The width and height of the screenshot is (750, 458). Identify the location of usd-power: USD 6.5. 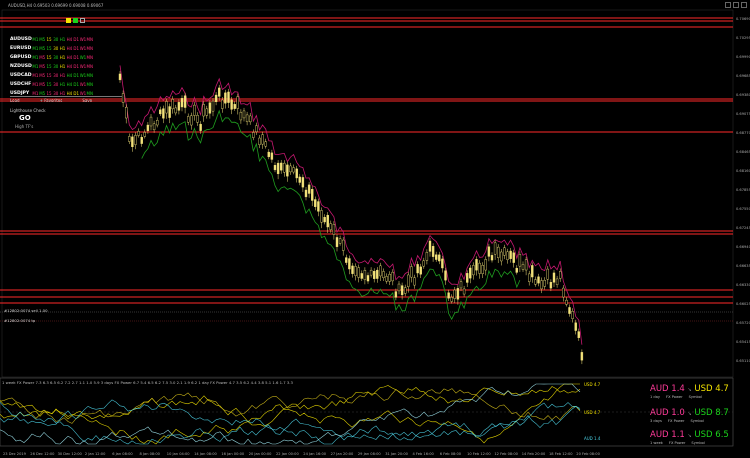
(711, 435).